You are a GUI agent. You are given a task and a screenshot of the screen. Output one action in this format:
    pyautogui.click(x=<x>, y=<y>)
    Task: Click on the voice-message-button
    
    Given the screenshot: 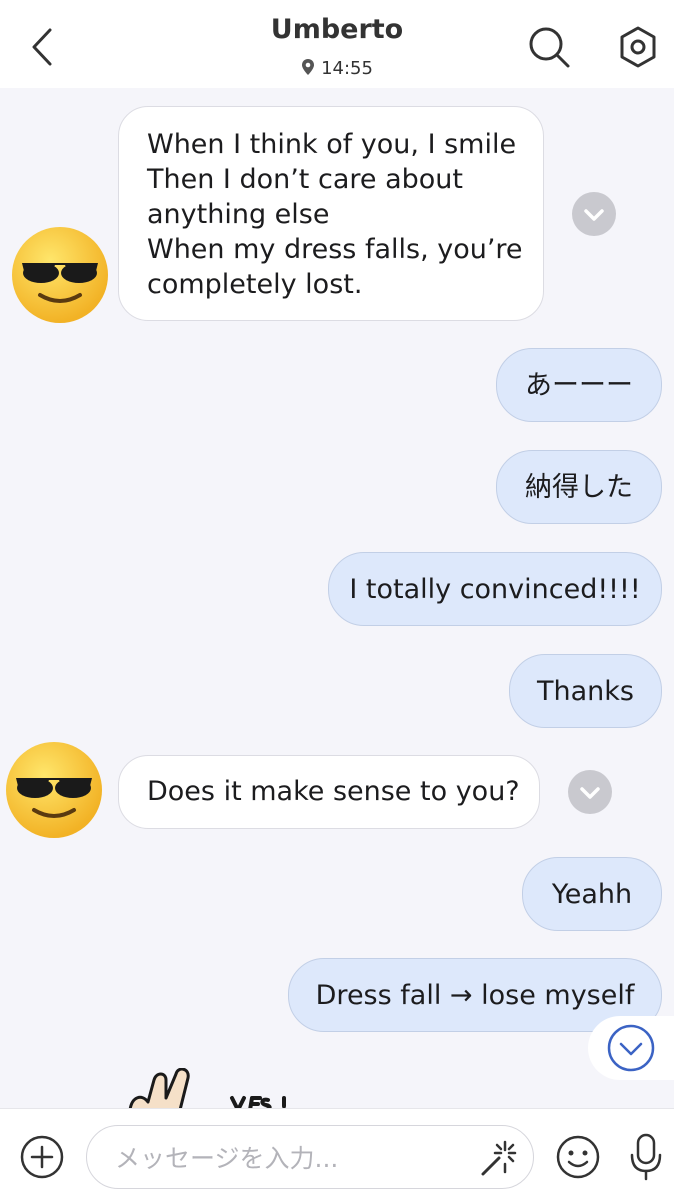 What is the action you would take?
    pyautogui.click(x=646, y=1157)
    